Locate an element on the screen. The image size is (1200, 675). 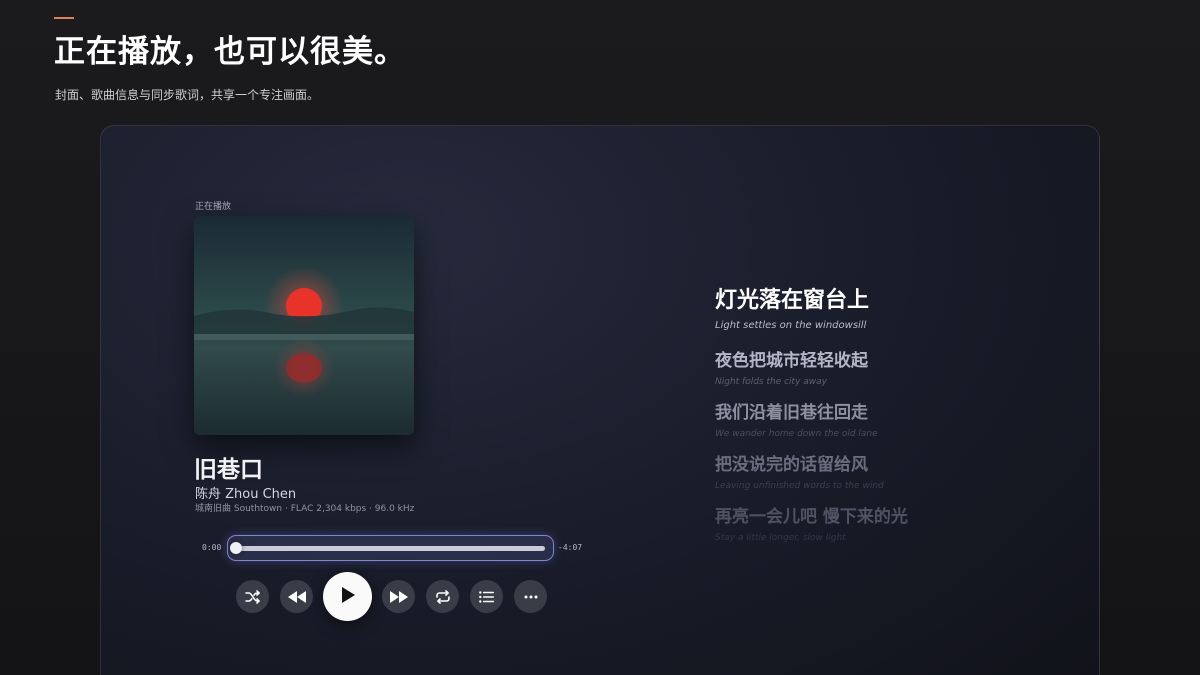
lyric-translation: Stay a little longer, slow light is located at coordinates (780, 538).